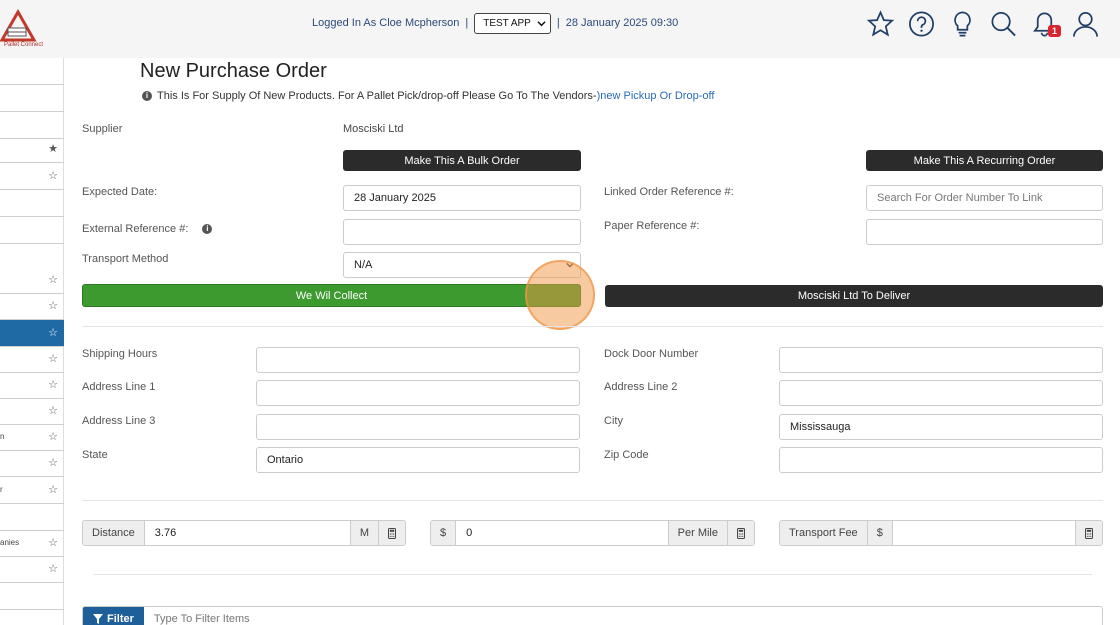  I want to click on filter-funnel-icon, so click(98, 619).